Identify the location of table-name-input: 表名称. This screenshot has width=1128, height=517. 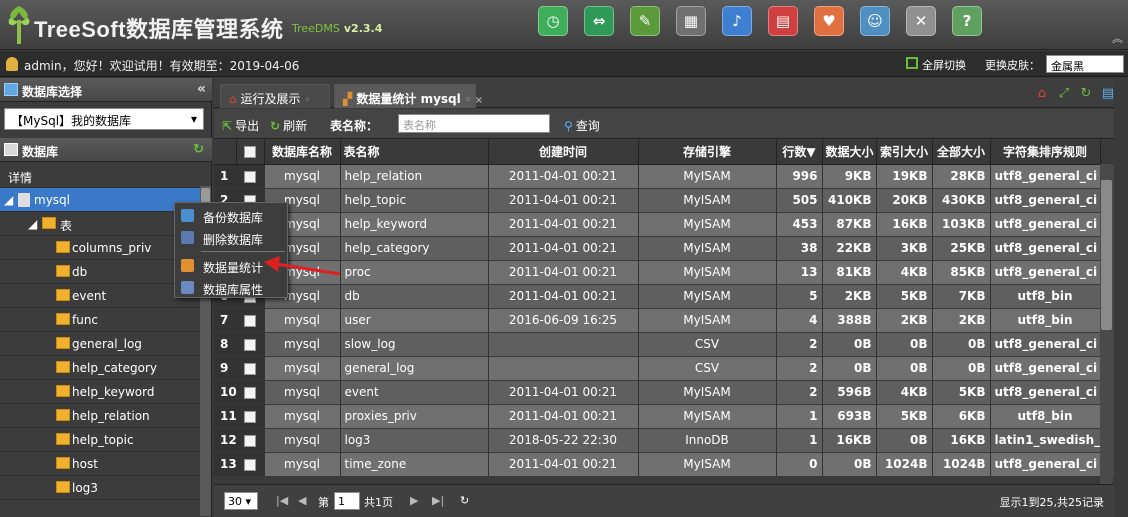
(474, 123).